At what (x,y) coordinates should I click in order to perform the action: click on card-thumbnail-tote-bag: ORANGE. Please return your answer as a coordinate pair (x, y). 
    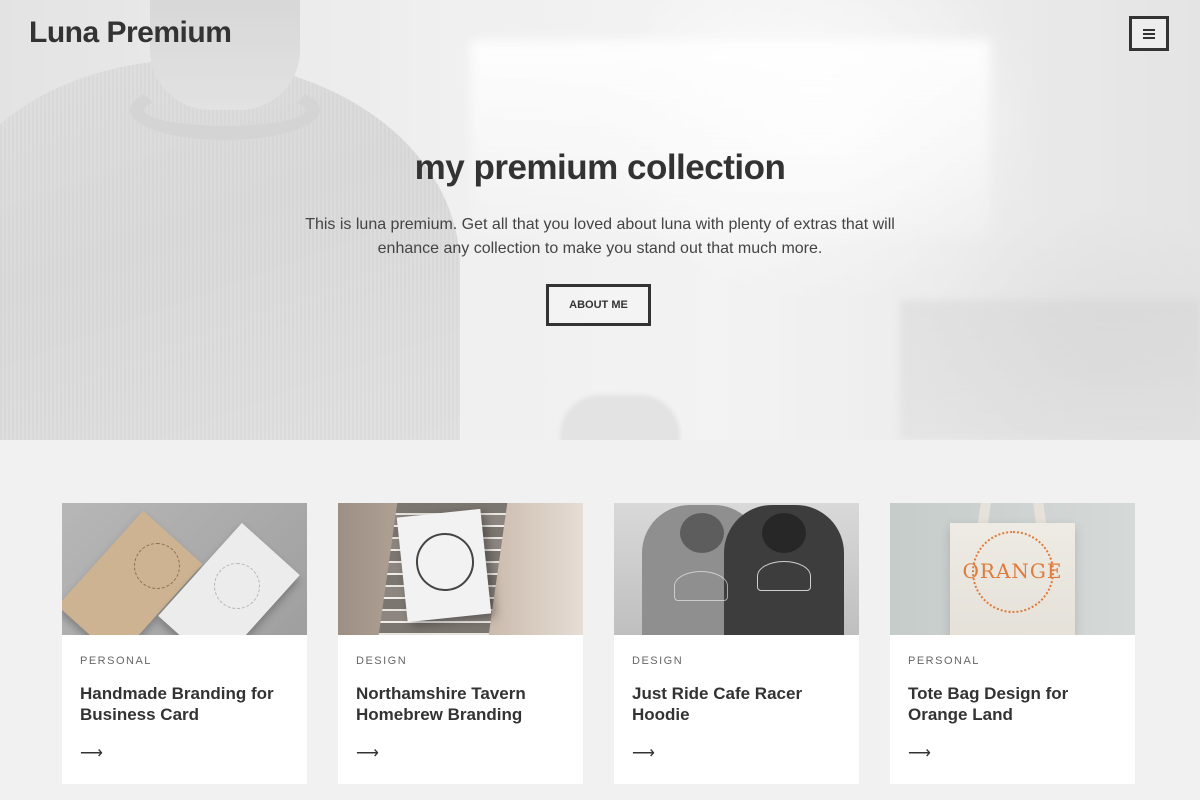
    Looking at the image, I should click on (1012, 569).